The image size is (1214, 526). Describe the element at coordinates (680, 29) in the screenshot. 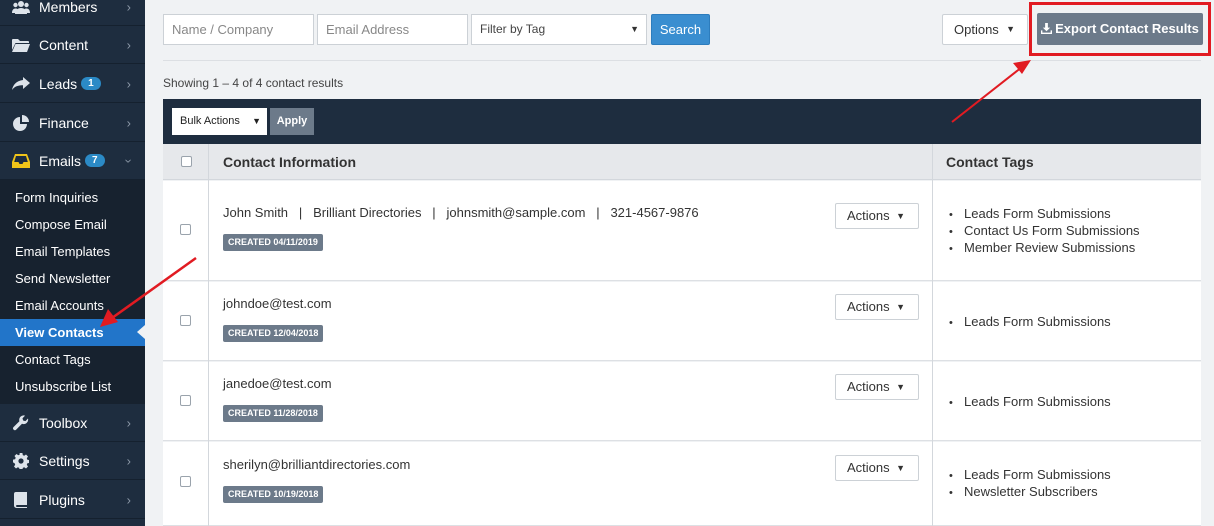

I see `search-button: Search` at that location.